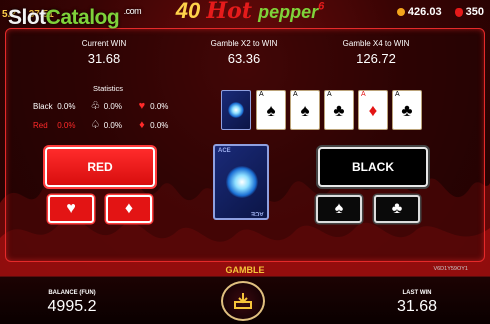 This screenshot has height=324, width=490. What do you see at coordinates (417, 293) in the screenshot?
I see `last-win-label: LAST WIN` at bounding box center [417, 293].